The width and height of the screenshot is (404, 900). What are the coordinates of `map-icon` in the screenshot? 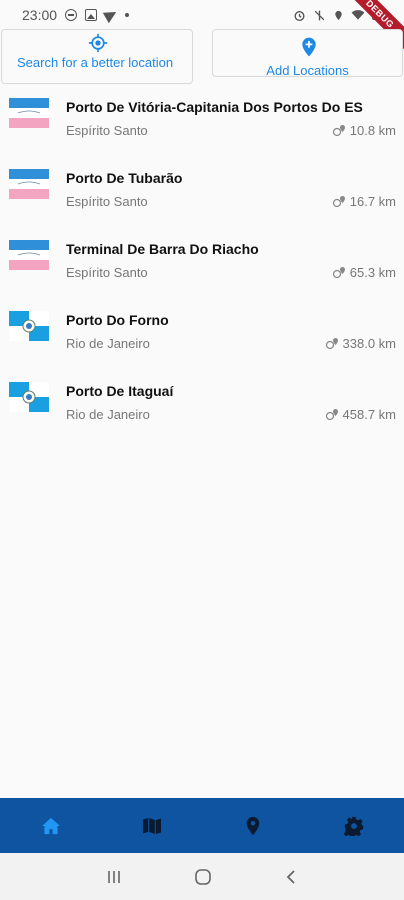 It's located at (151, 825).